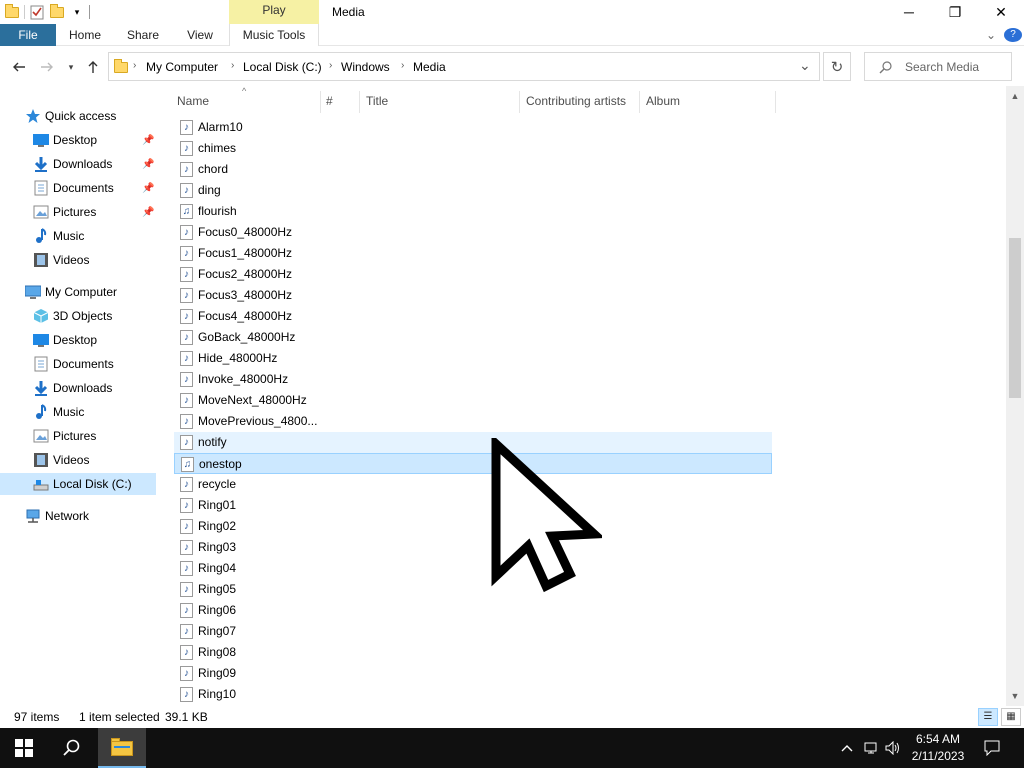 The width and height of the screenshot is (1024, 768). I want to click on file-row: ♪ chord, so click(473, 169).